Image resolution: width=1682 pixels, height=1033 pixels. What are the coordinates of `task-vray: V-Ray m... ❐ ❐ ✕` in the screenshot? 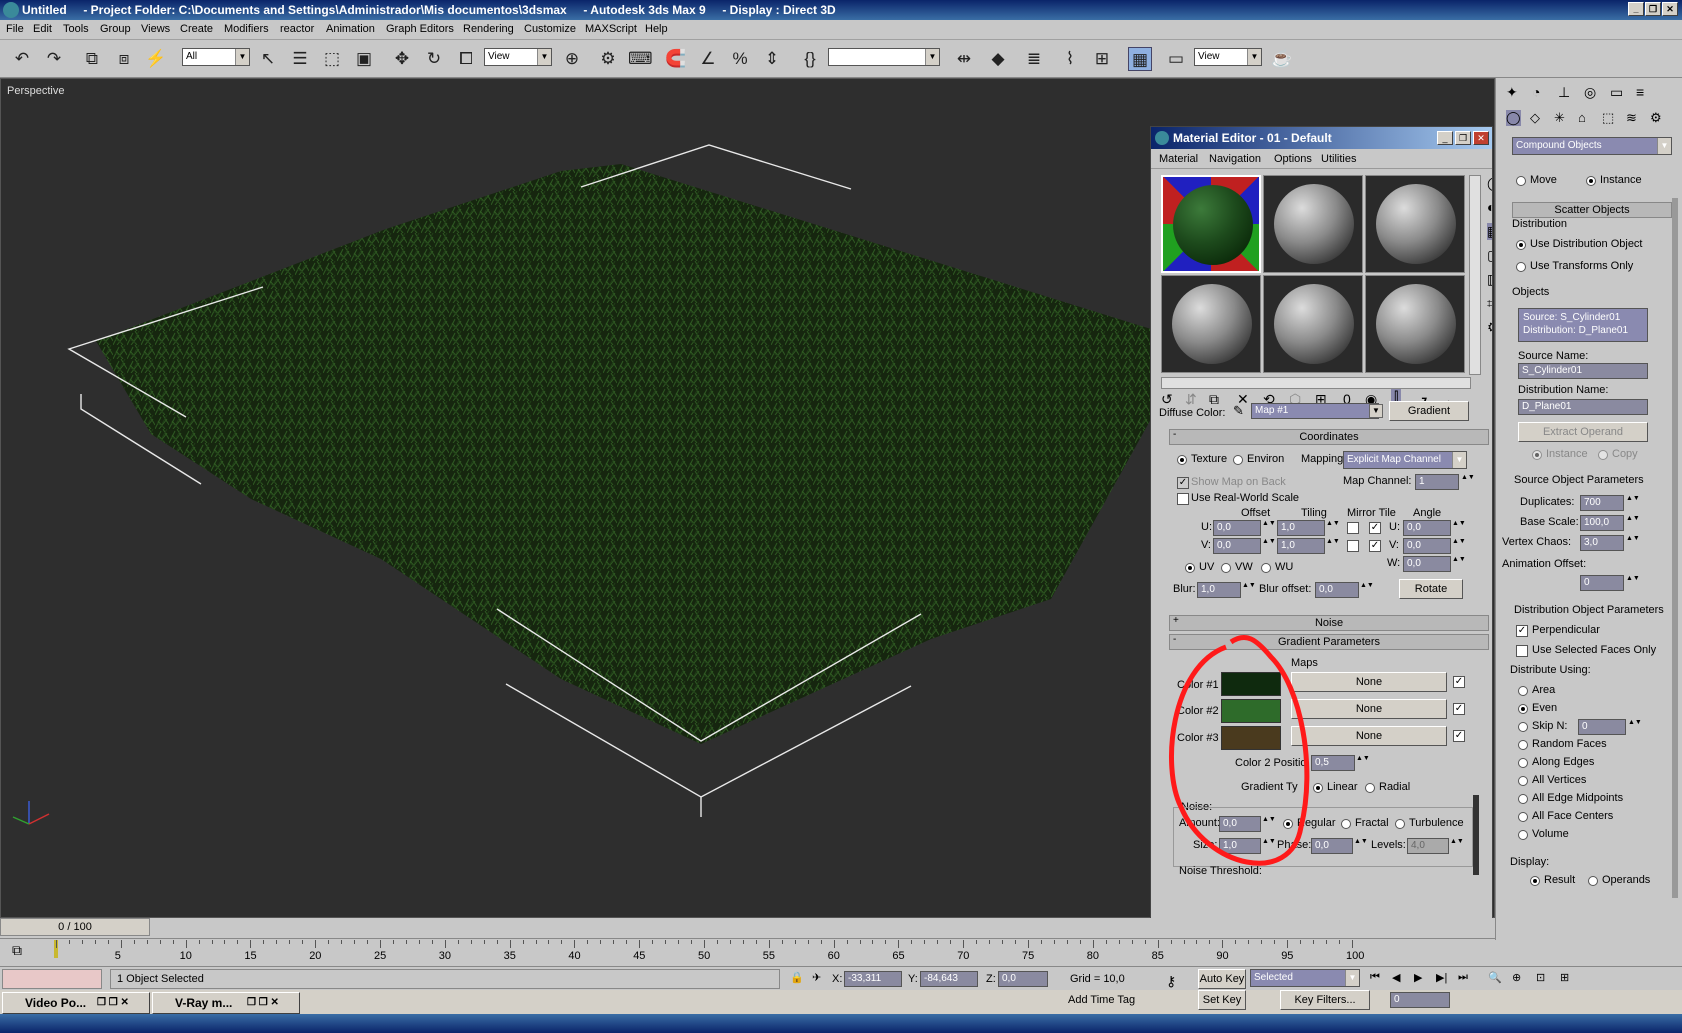 It's located at (226, 1003).